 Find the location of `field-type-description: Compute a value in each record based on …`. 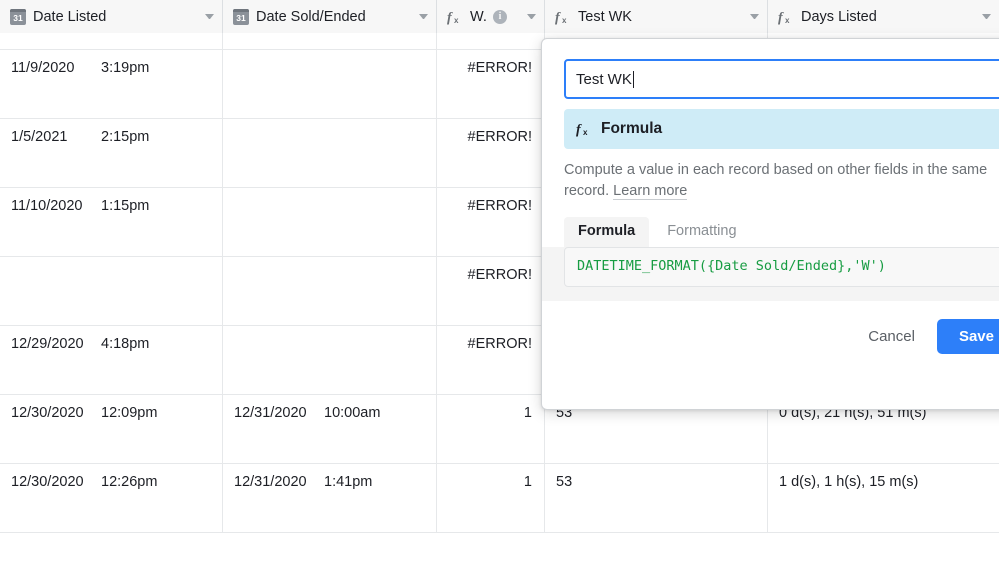

field-type-description: Compute a value in each record based on … is located at coordinates (781, 181).